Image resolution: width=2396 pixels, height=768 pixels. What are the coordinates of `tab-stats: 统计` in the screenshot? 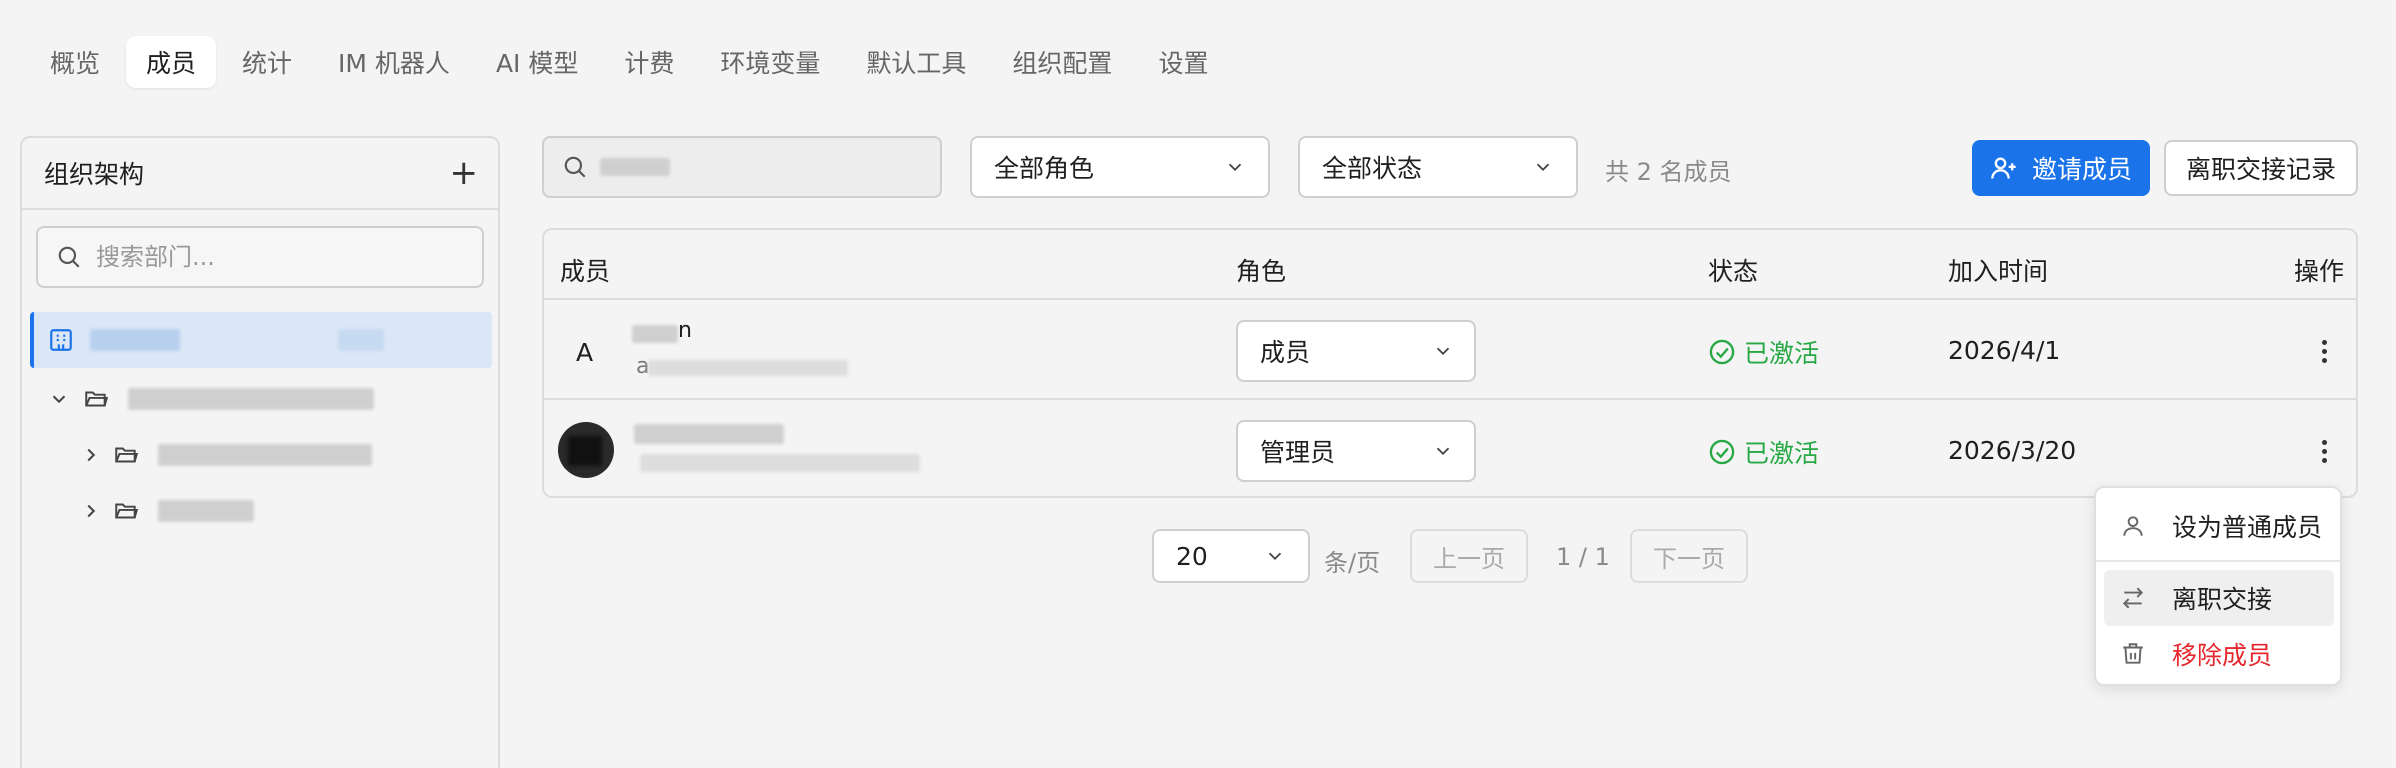 It's located at (267, 62).